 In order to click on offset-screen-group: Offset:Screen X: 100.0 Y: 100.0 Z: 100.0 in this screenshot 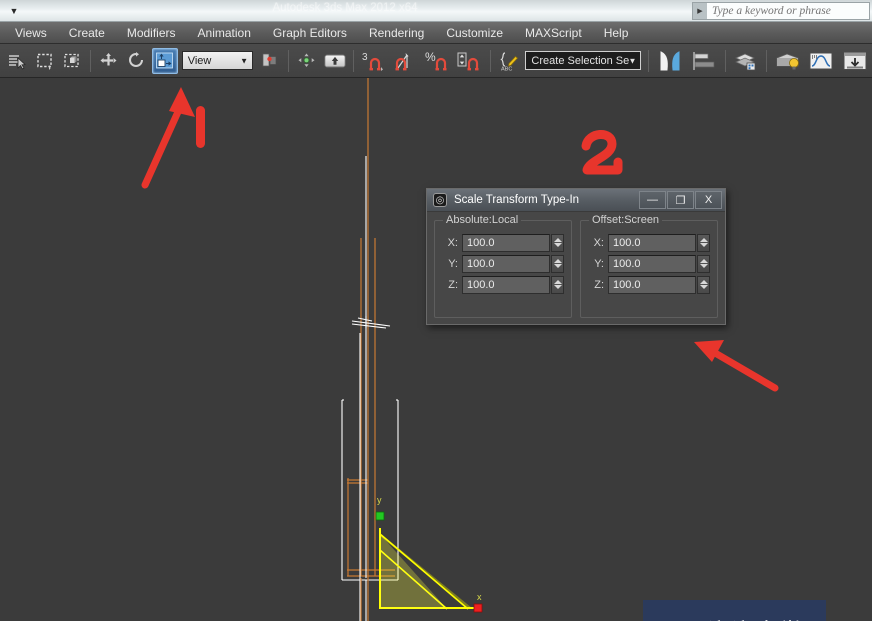, I will do `click(649, 266)`.